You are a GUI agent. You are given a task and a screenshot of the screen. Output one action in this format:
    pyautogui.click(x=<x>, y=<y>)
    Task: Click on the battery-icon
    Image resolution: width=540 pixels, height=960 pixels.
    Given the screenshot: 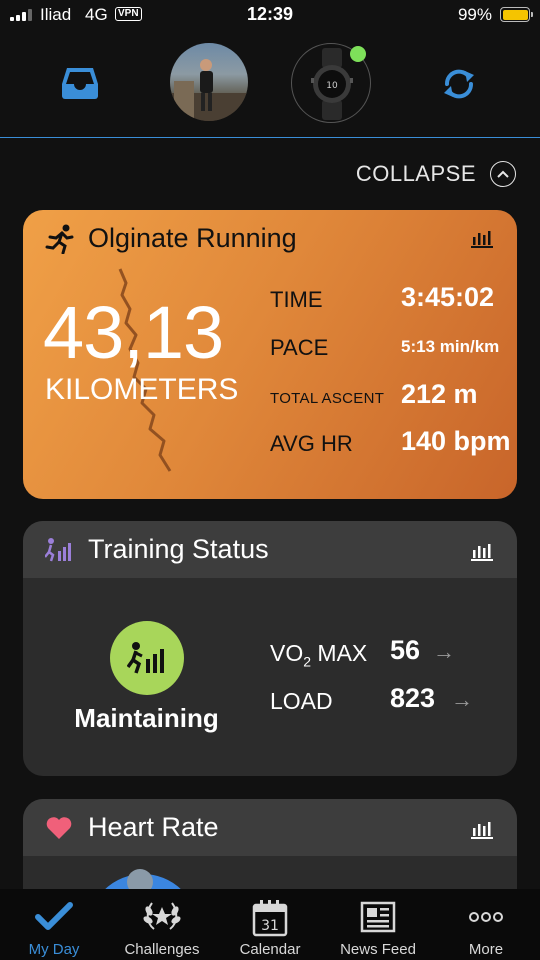 What is the action you would take?
    pyautogui.click(x=516, y=14)
    